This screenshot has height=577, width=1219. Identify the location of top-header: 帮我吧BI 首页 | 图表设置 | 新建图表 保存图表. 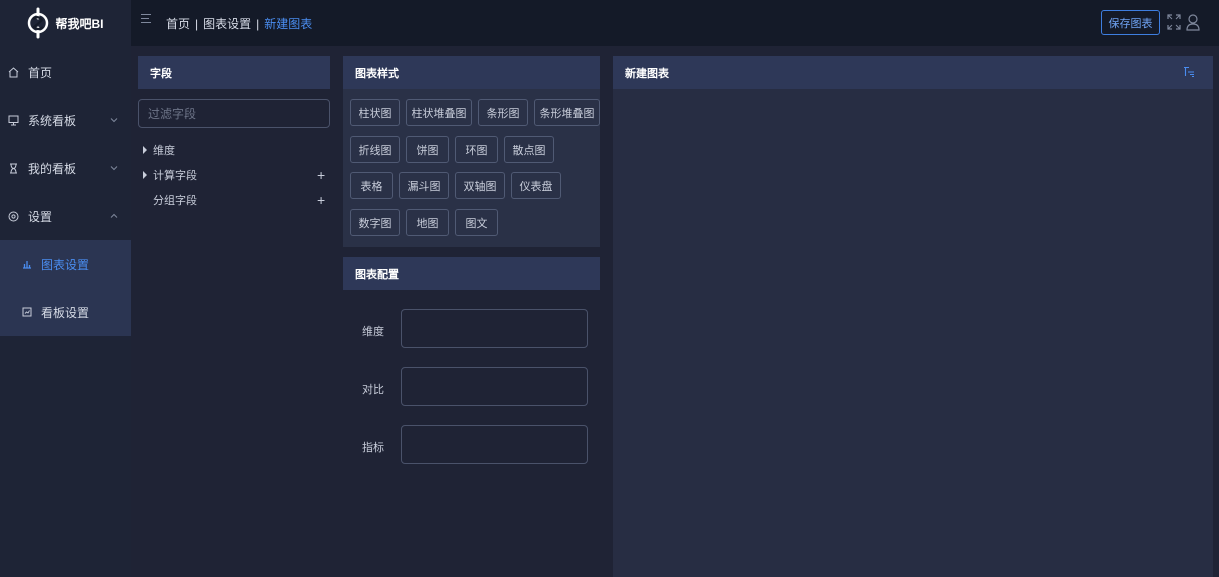
(609, 23).